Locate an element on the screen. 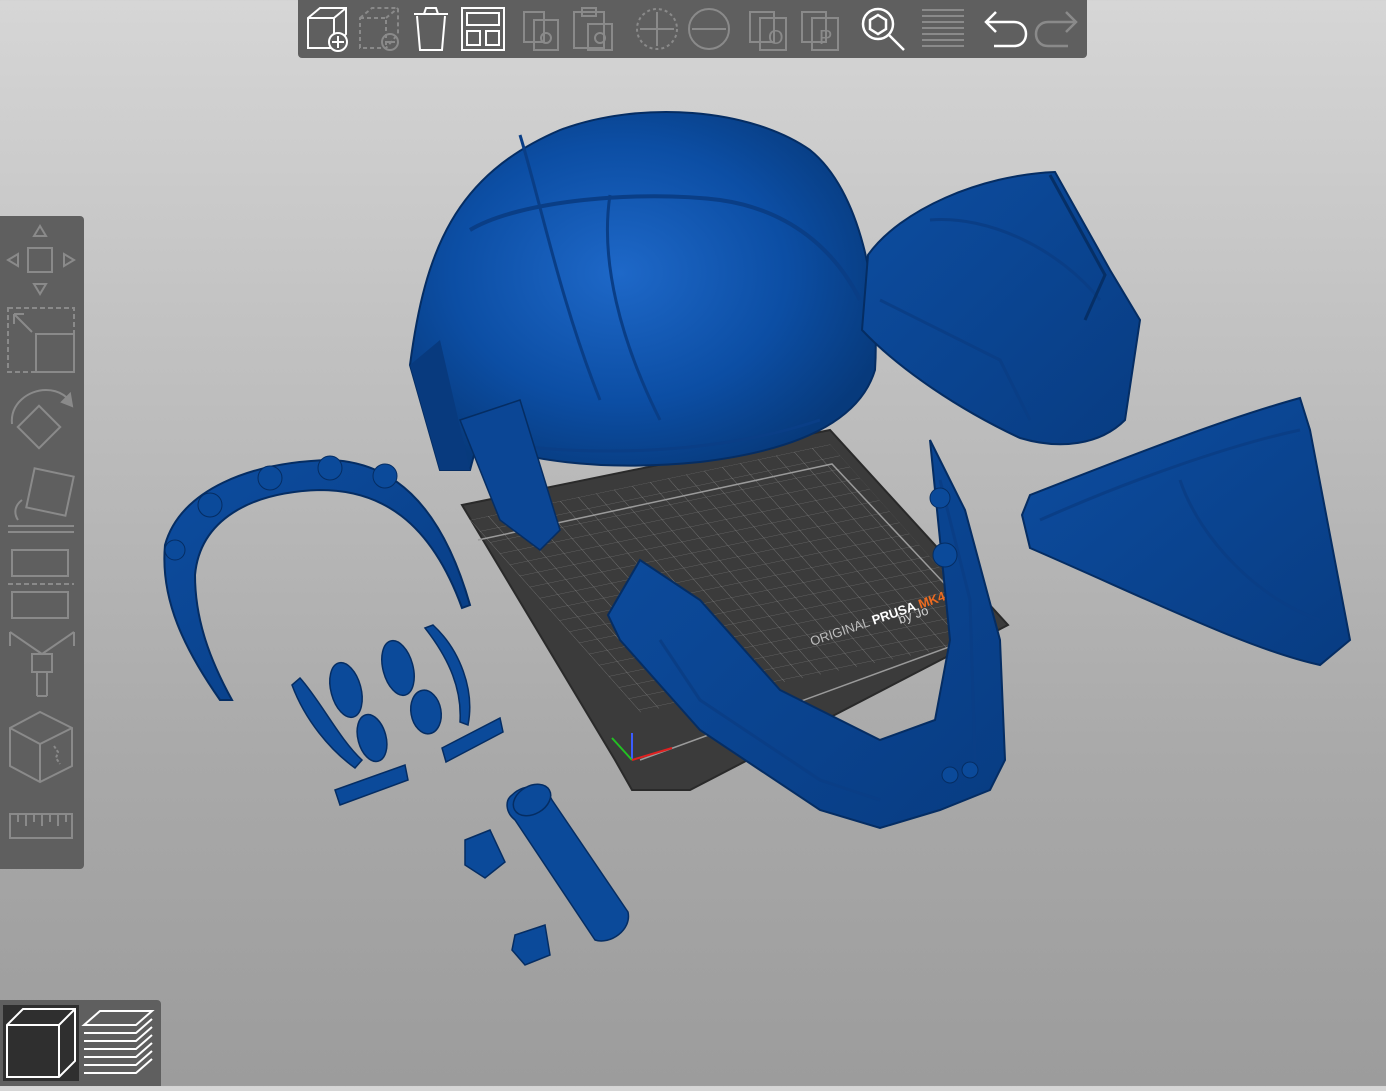 This screenshot has width=1386, height=1091. minus-circle-icon is located at coordinates (709, 29).